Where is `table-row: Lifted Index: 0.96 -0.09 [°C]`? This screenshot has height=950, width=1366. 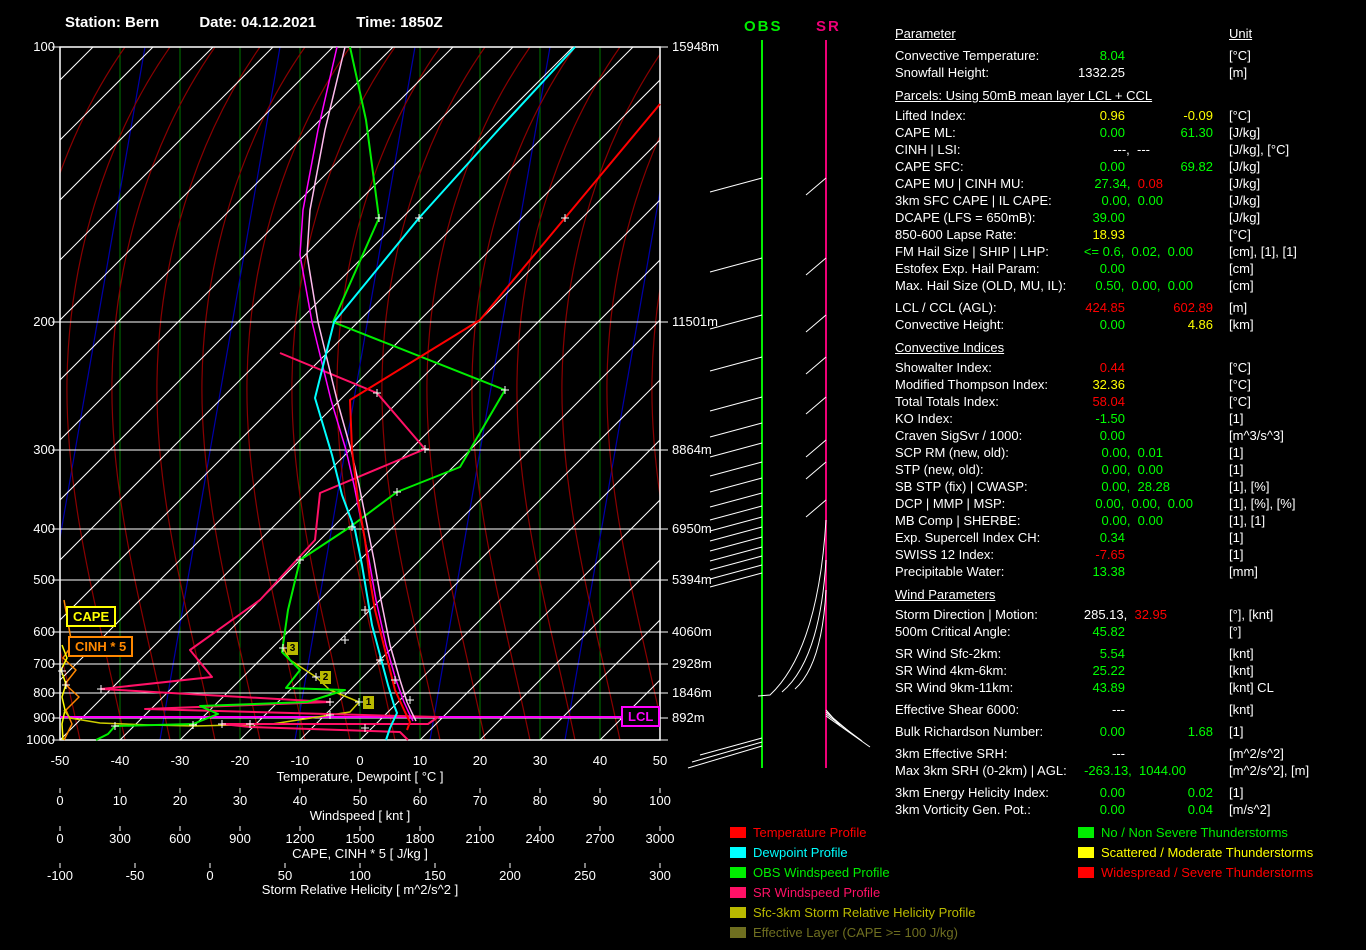 table-row: Lifted Index: 0.96 -0.09 [°C] is located at coordinates (1130, 116).